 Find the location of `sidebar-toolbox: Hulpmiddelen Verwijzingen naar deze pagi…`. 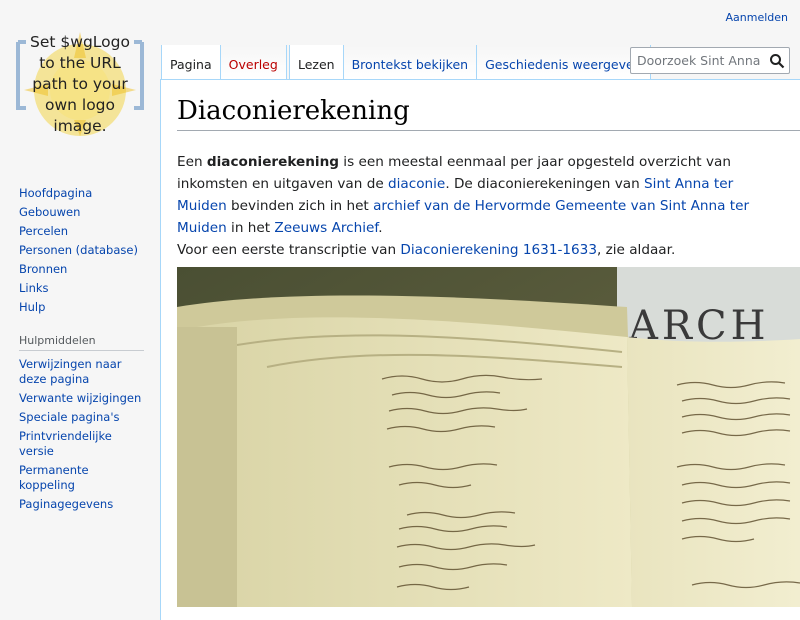

sidebar-toolbox: Hulpmiddelen Verwijzingen naar deze pagi… is located at coordinates (81, 425).